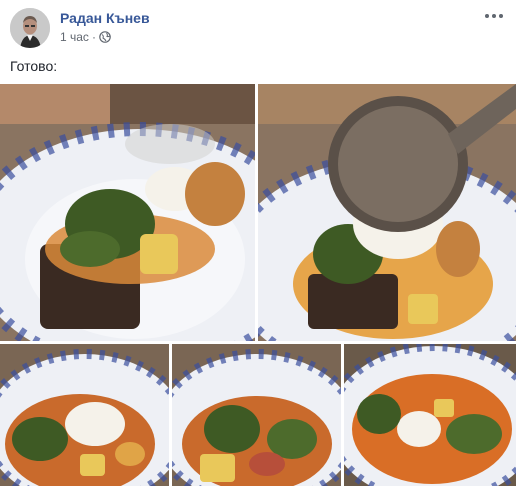 This screenshot has width=516, height=486. I want to click on globe-icon, so click(105, 37).